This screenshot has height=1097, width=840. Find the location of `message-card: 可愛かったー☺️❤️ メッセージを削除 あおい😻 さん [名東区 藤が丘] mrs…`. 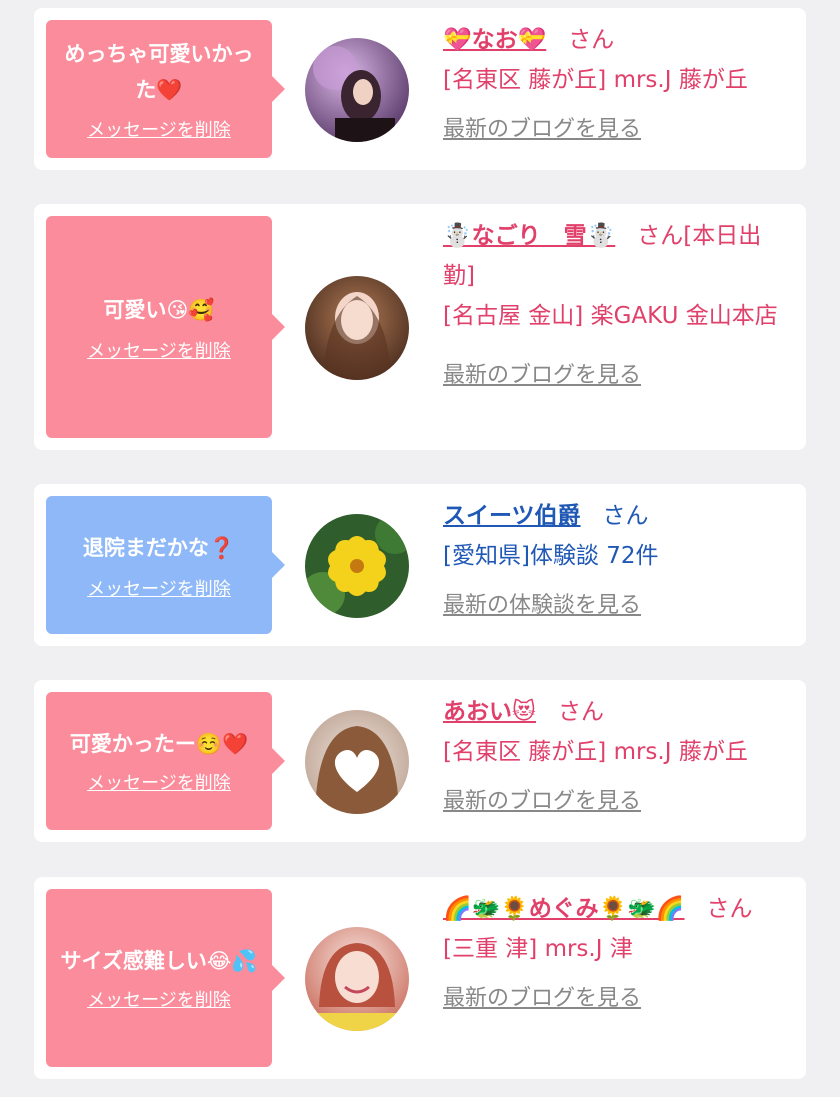

message-card: 可愛かったー☺️❤️ メッセージを削除 あおい😻 さん [名東区 藤が丘] mrs… is located at coordinates (420, 761).